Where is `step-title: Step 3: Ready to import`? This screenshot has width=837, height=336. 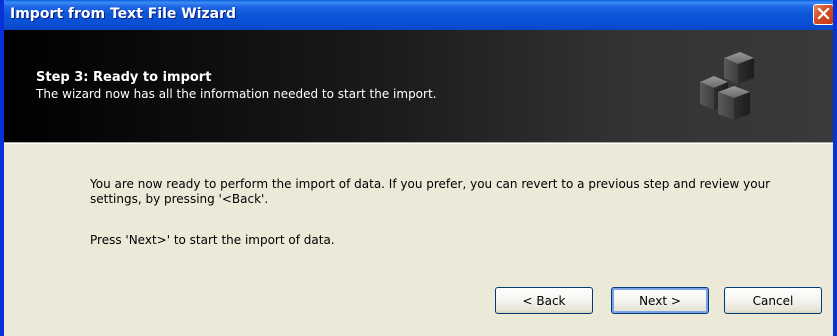 step-title: Step 3: Ready to import is located at coordinates (124, 77).